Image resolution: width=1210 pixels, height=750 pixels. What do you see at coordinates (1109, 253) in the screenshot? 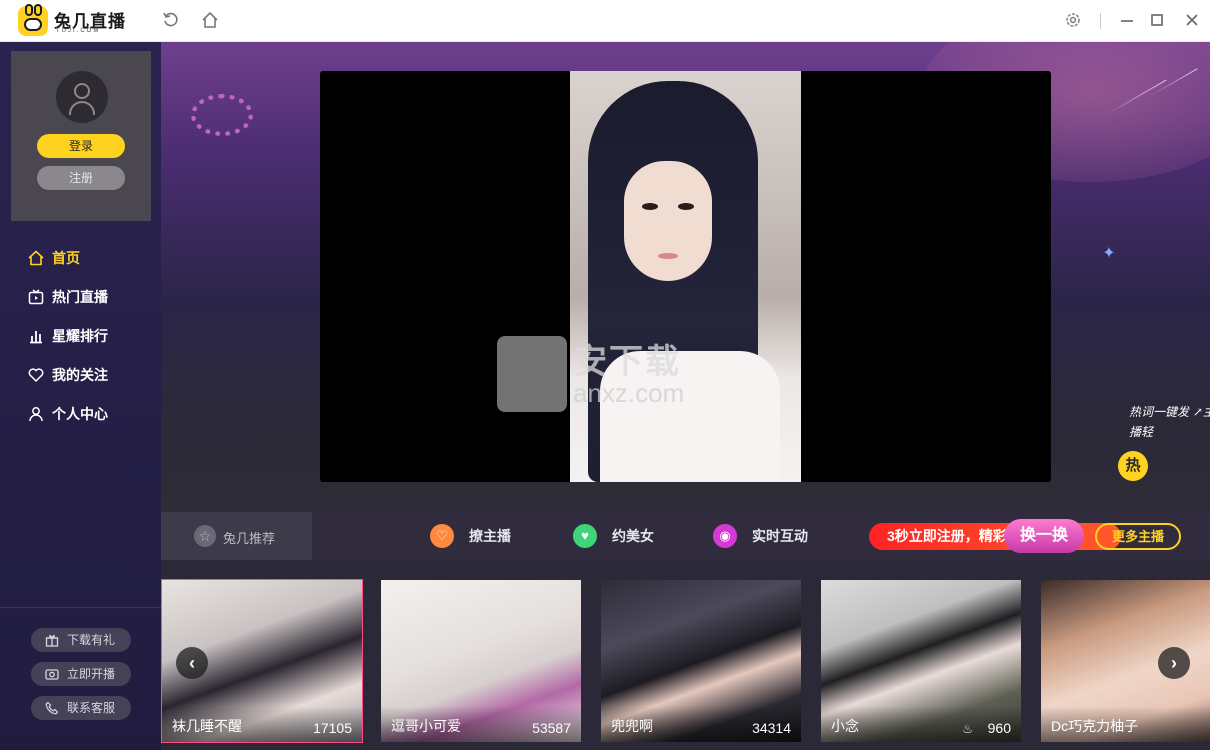
I see `sparkle-star-icon: ✦` at bounding box center [1109, 253].